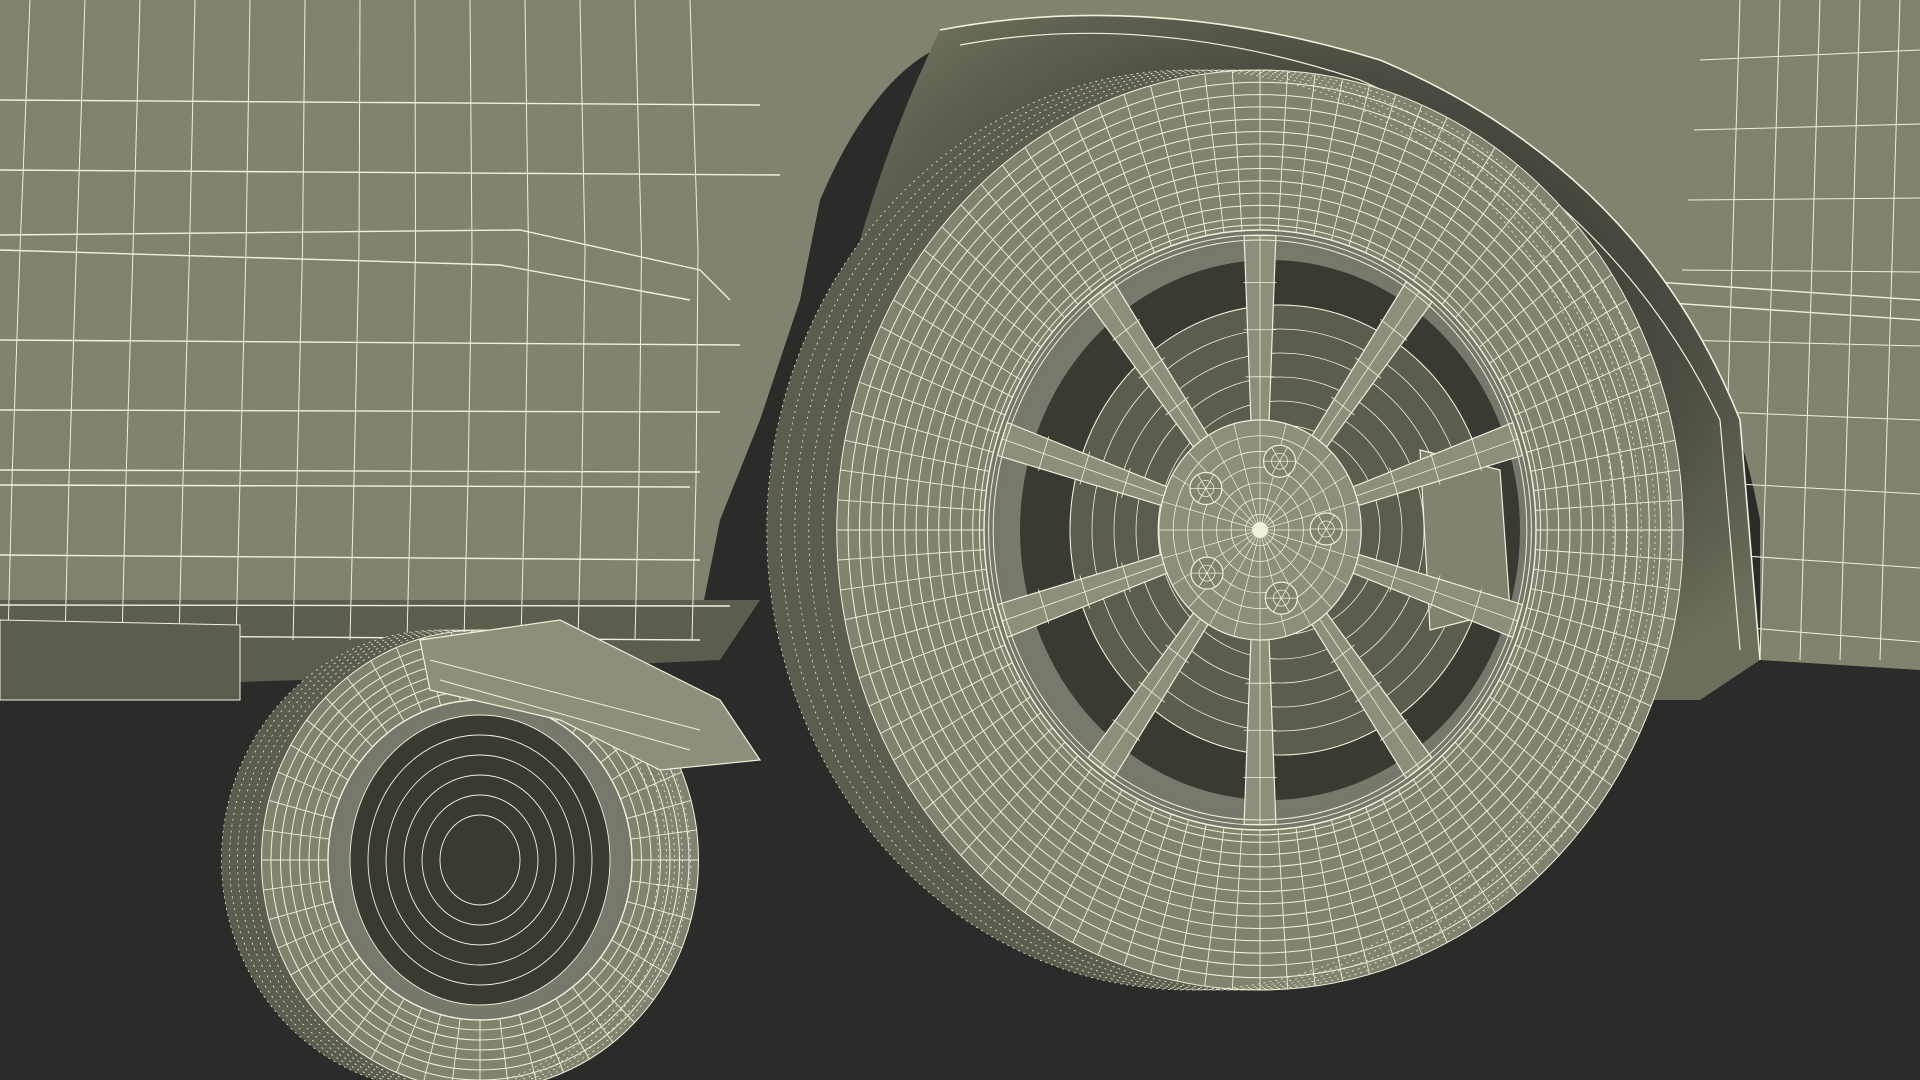 This screenshot has height=1080, width=1920. Describe the element at coordinates (480, 860) in the screenshot. I see `rear-hub-cavity` at that location.